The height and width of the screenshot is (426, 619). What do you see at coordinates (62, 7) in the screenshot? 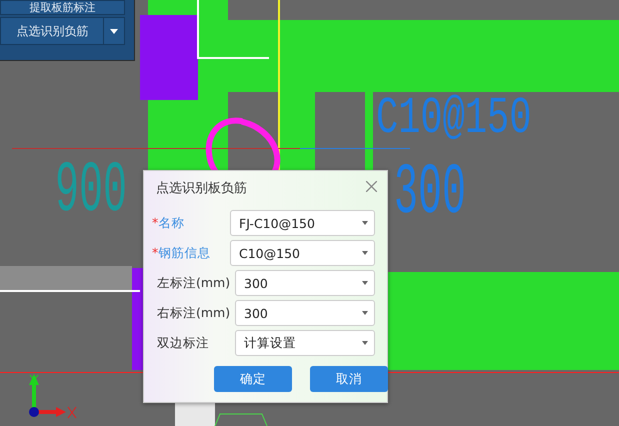
I see `tool-button: 提取板筋标注` at bounding box center [62, 7].